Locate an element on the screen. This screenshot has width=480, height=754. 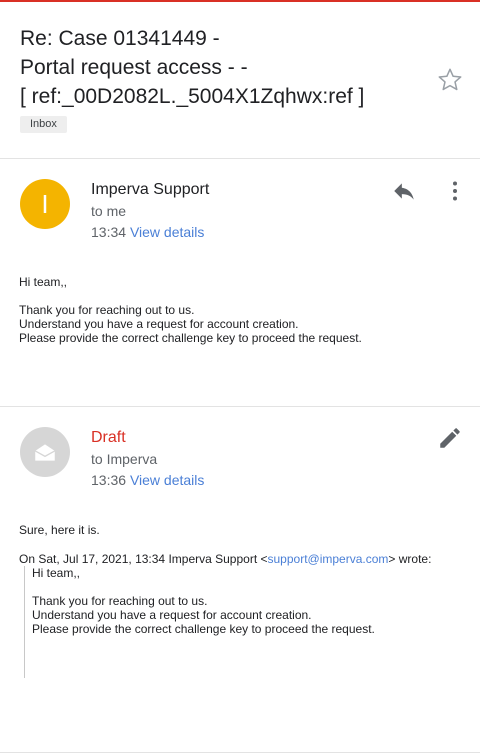
message-time: 13:34 is located at coordinates (109, 232).